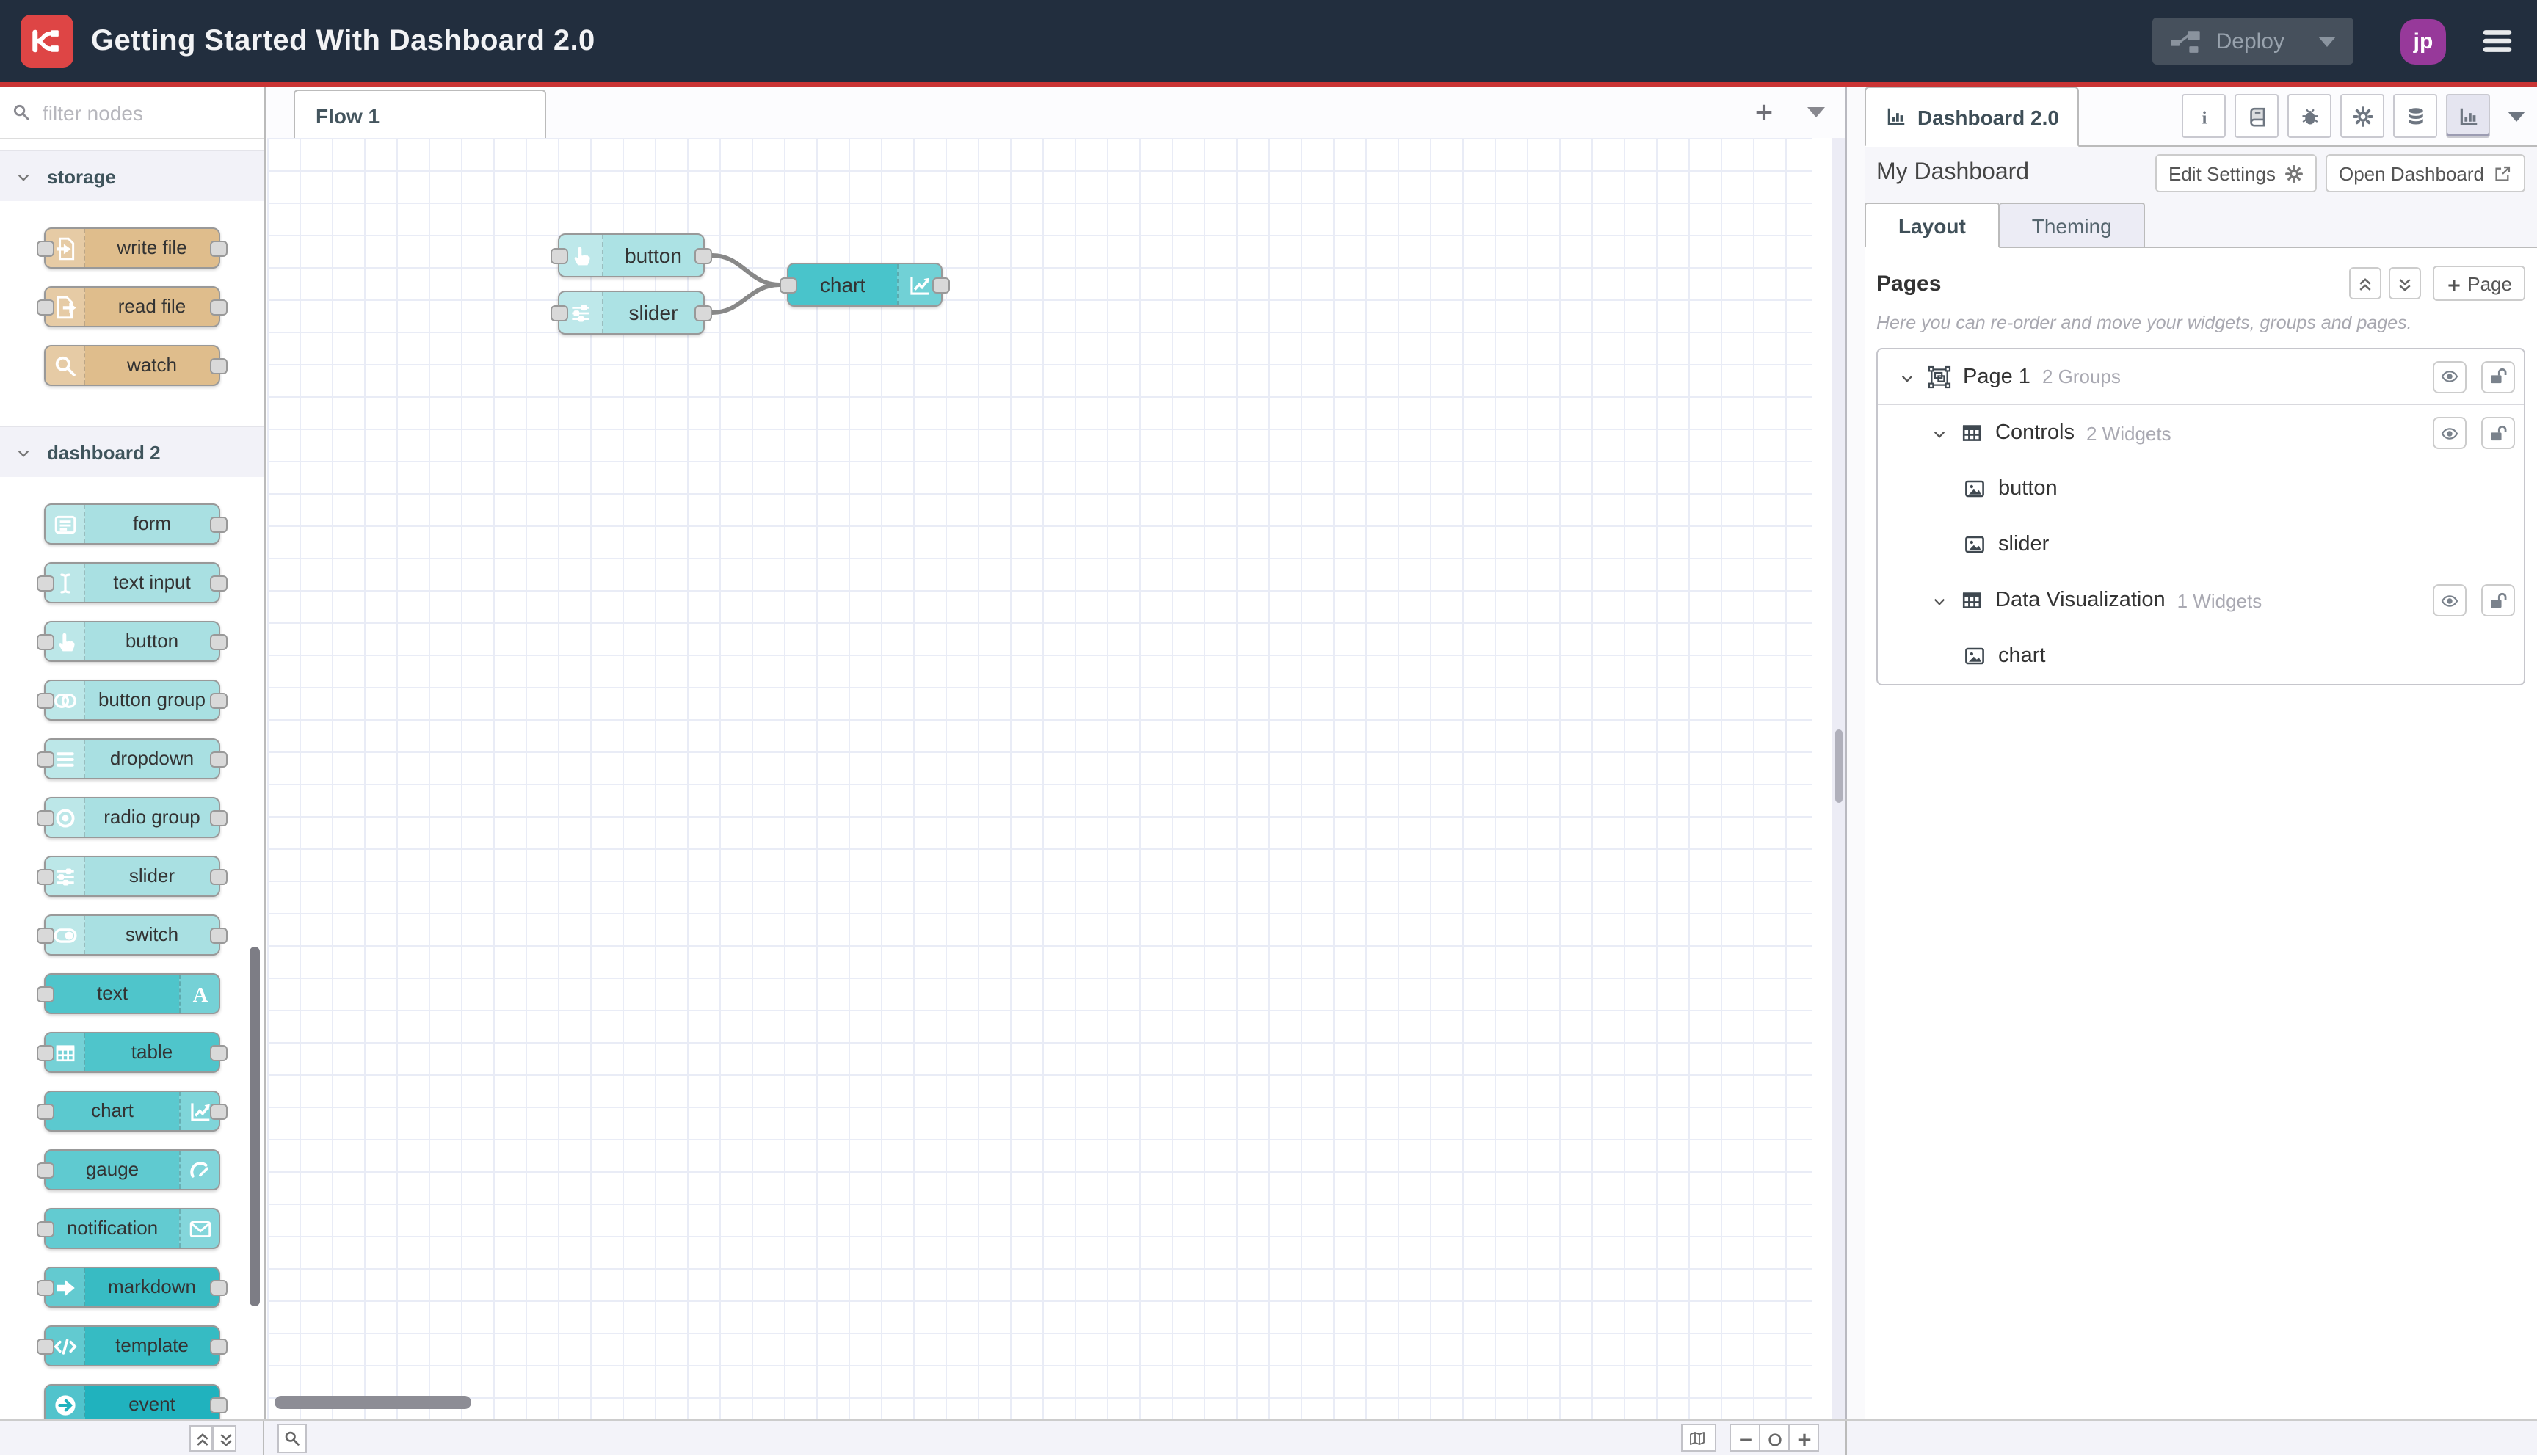 This screenshot has width=2537, height=1456. What do you see at coordinates (2072, 226) in the screenshot?
I see `tab-theming: Theming` at bounding box center [2072, 226].